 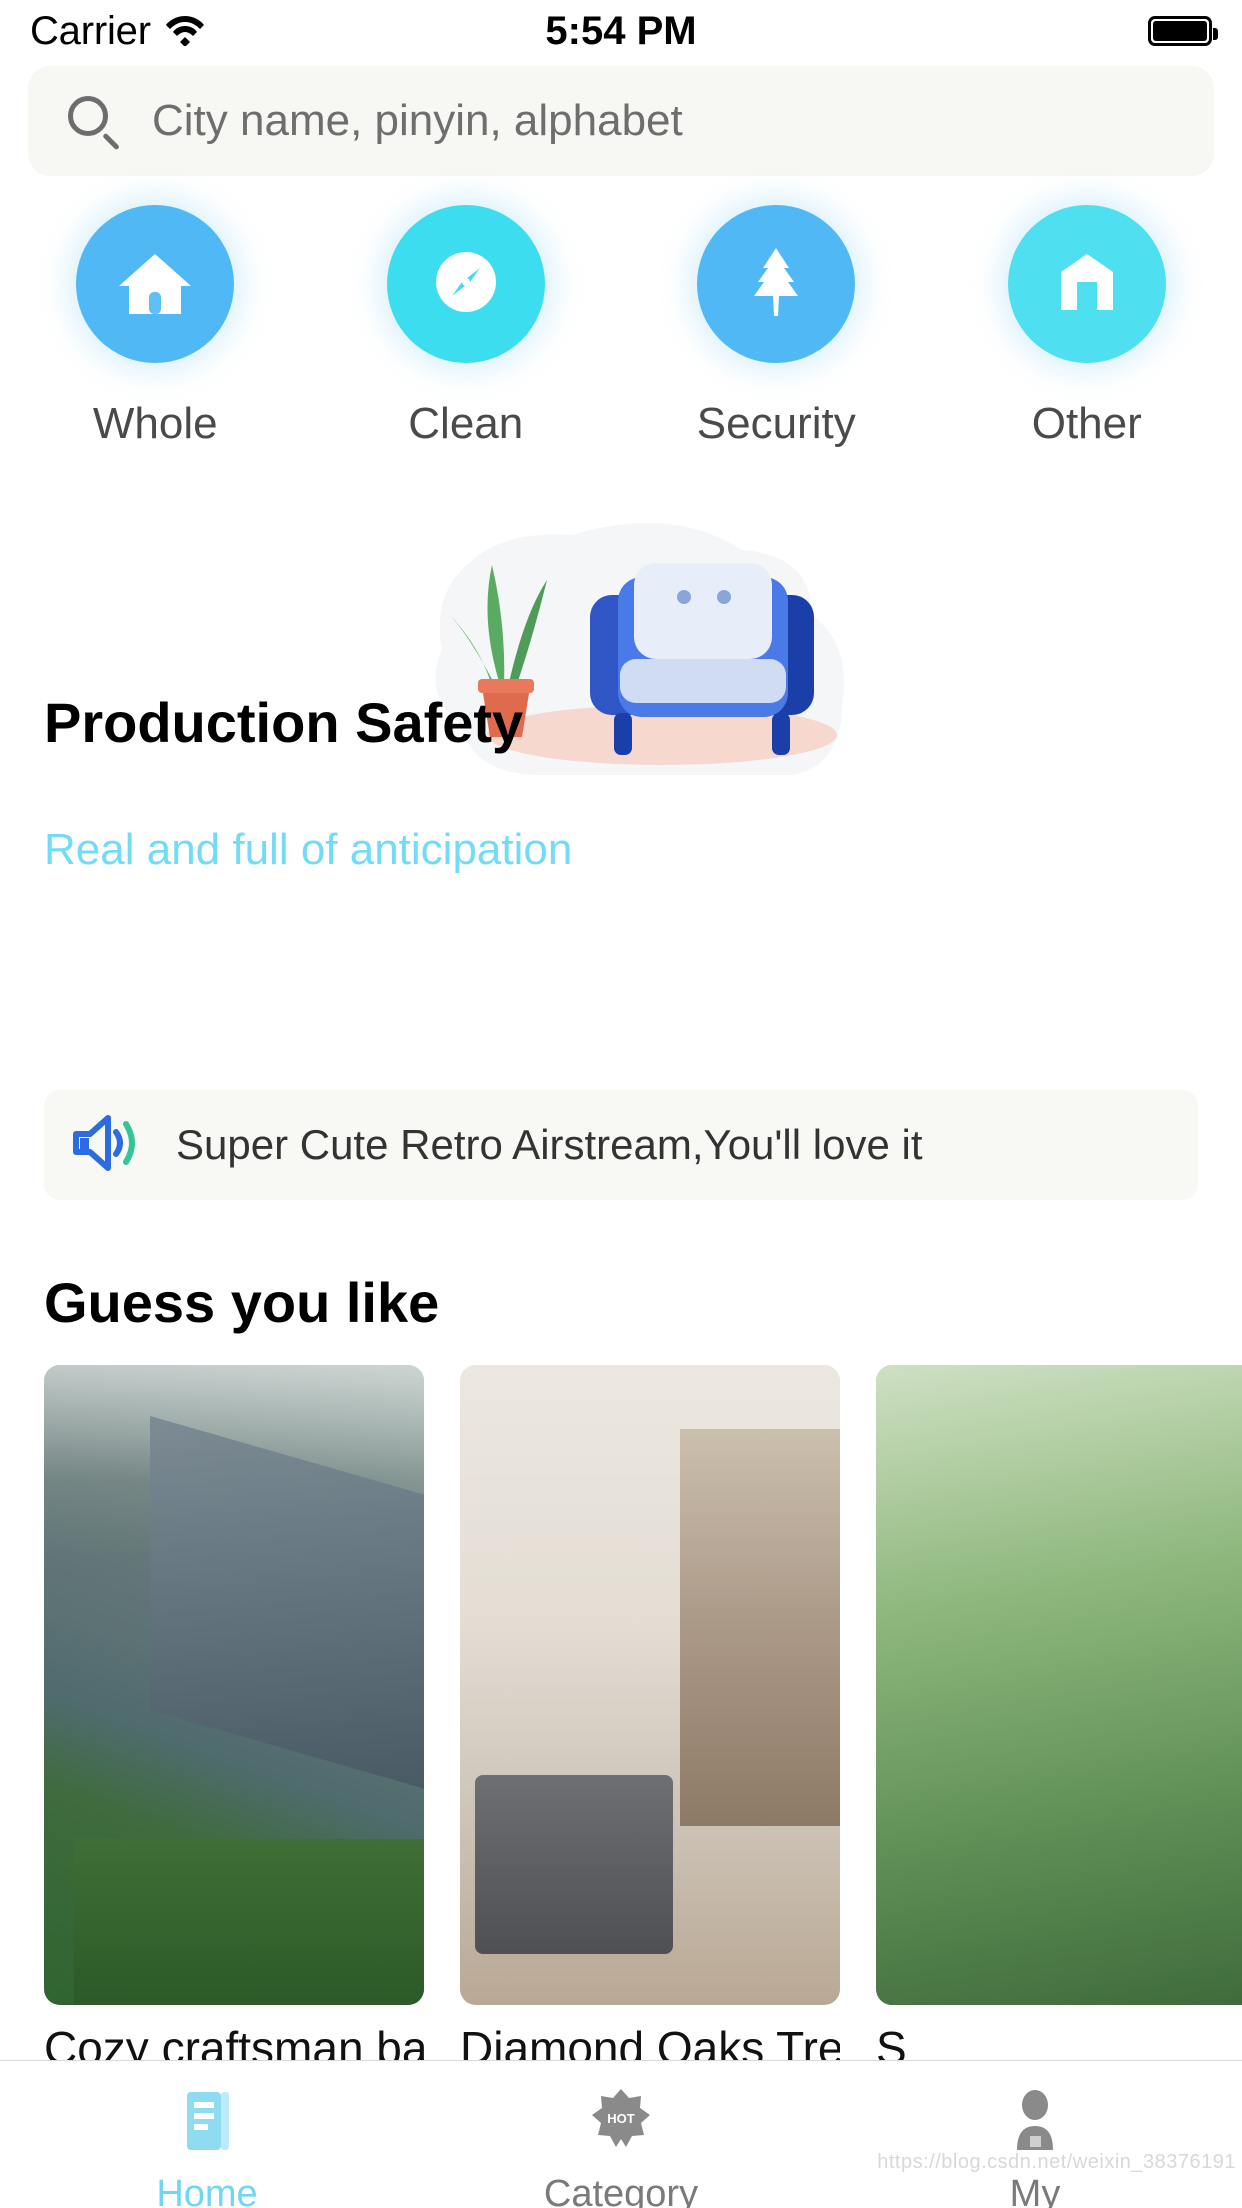 I want to click on carrier-label: Carrier, so click(x=90, y=30).